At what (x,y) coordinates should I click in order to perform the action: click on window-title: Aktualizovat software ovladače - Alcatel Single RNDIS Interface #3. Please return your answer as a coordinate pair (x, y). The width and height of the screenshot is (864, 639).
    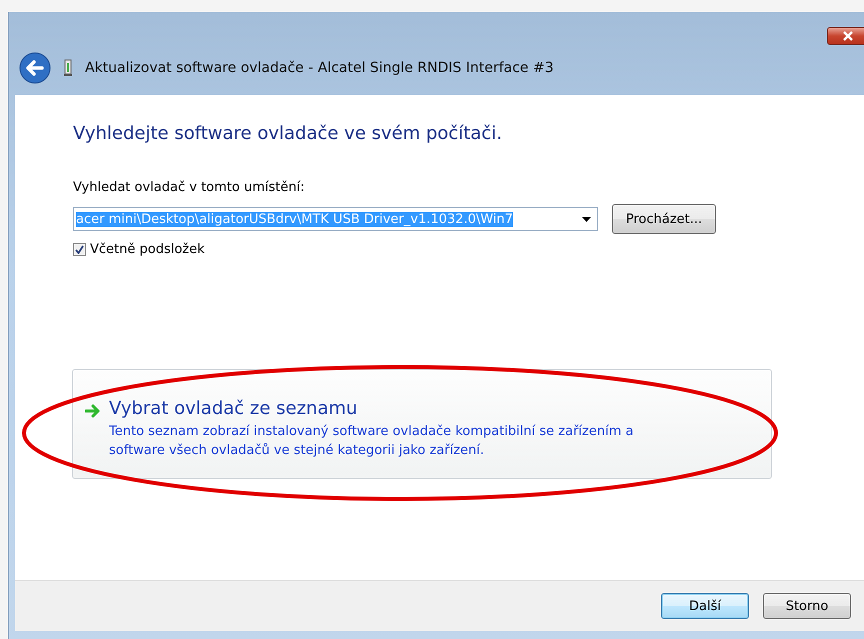
    Looking at the image, I should click on (319, 68).